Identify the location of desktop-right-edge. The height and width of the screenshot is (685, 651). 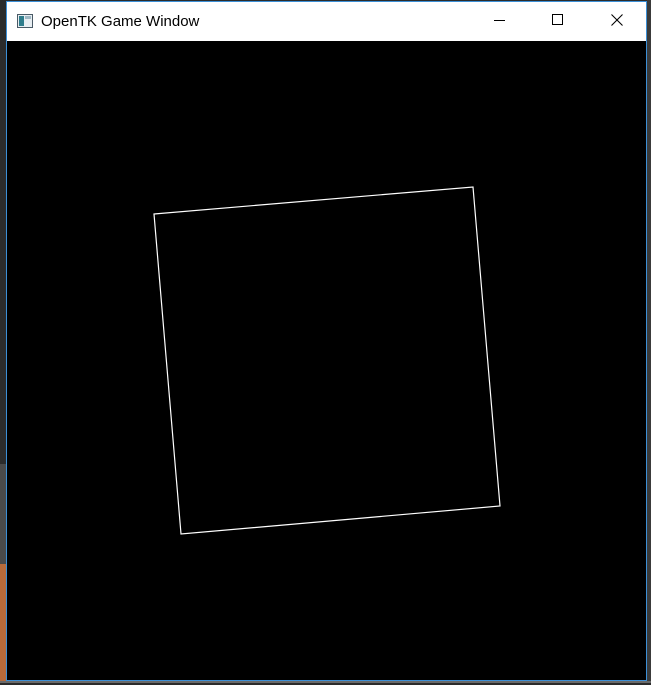
(649, 341).